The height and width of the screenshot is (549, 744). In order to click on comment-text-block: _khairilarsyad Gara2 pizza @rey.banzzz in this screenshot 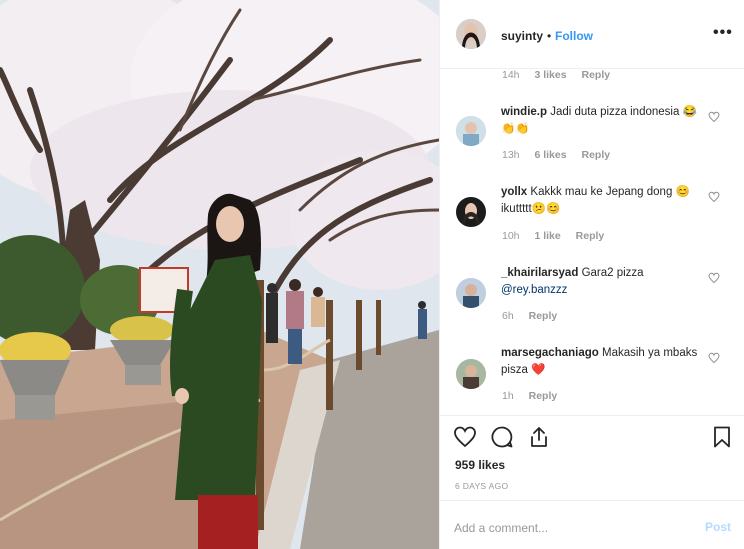, I will do `click(603, 282)`.